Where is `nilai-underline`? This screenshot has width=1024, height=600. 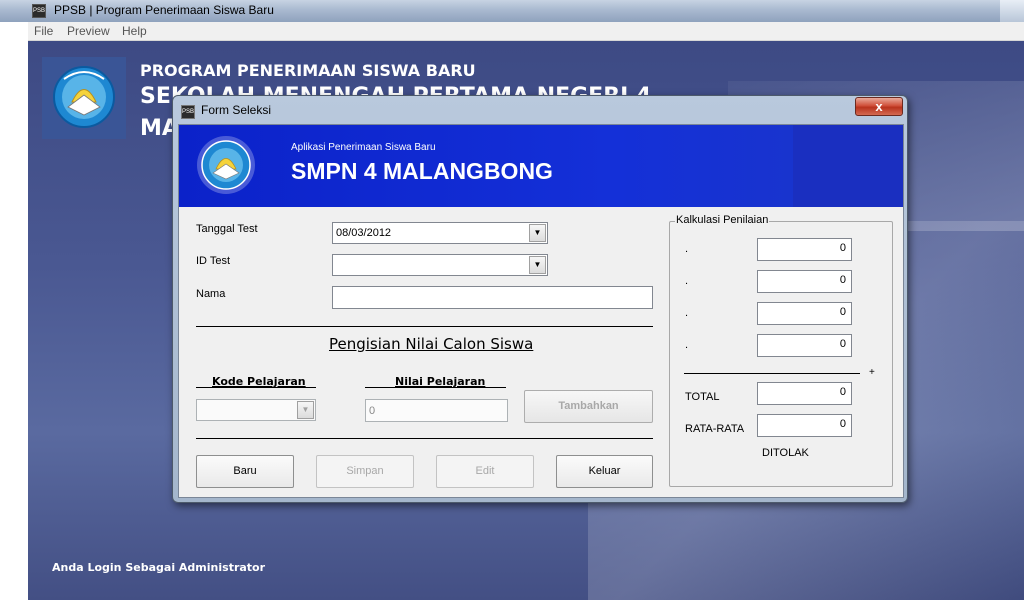
nilai-underline is located at coordinates (435, 387).